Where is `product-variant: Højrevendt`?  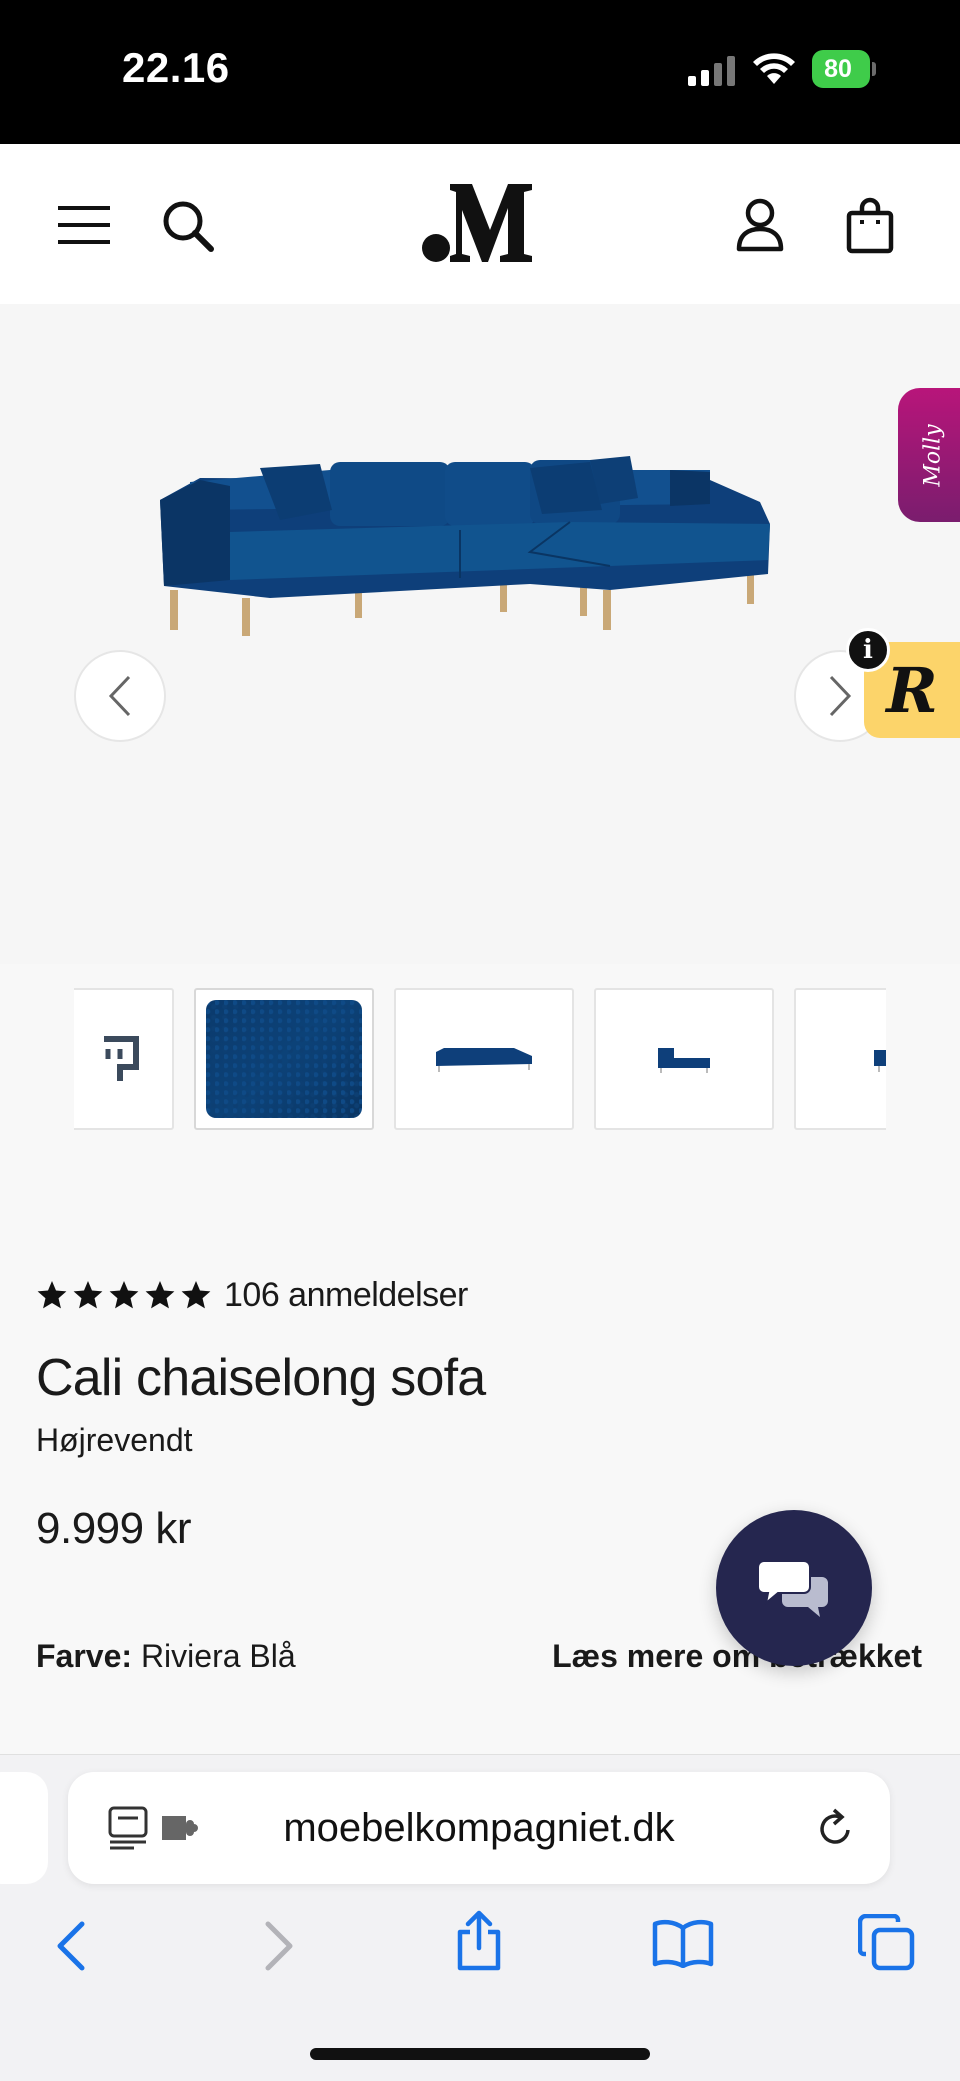 product-variant: Højrevendt is located at coordinates (114, 1440).